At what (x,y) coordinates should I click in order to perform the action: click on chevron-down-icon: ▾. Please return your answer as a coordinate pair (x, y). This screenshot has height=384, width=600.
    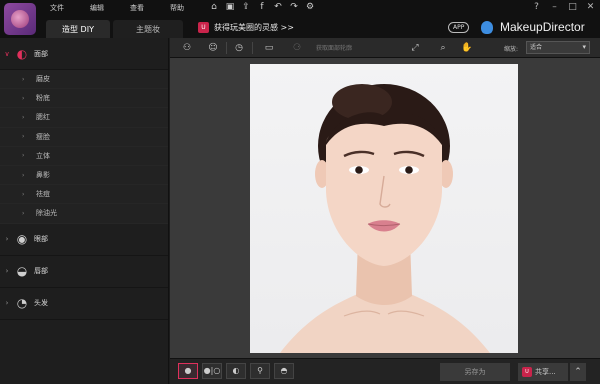
    Looking at the image, I should click on (584, 47).